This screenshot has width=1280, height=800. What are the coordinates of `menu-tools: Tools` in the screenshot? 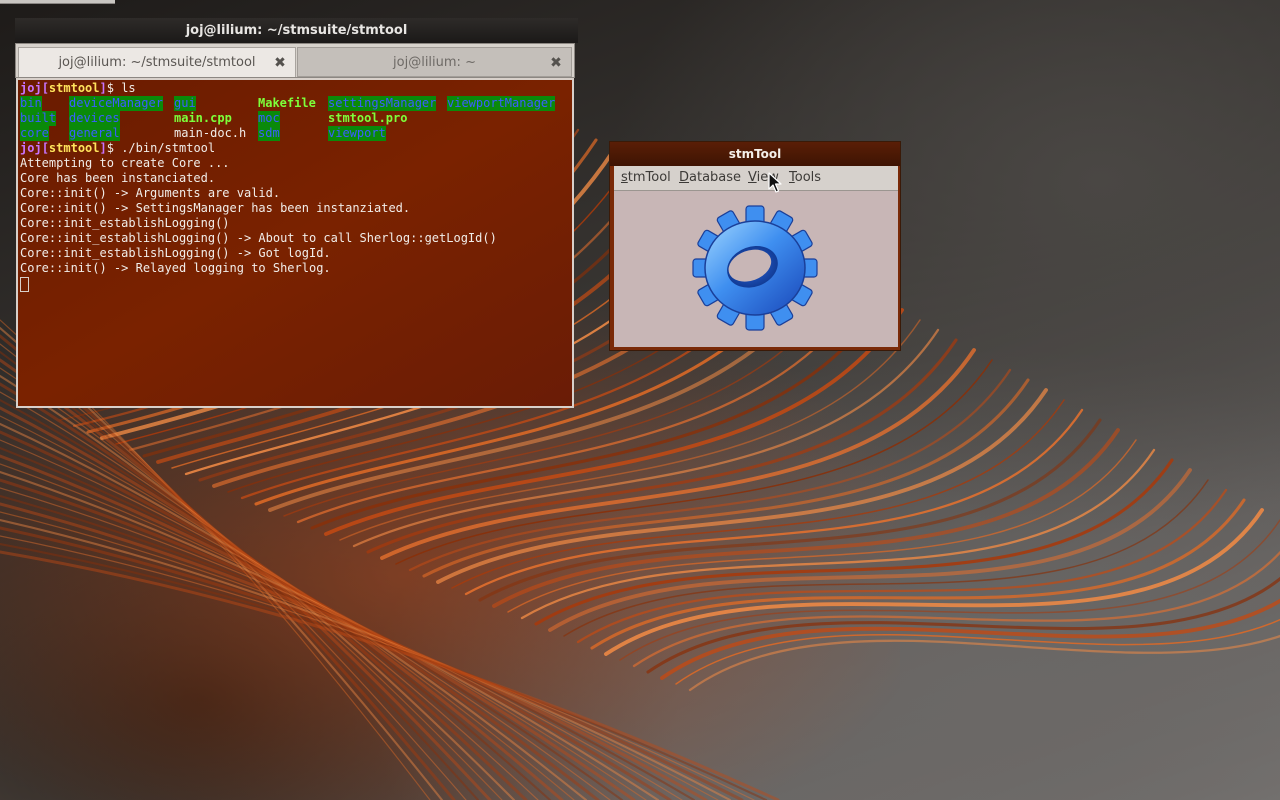 It's located at (805, 178).